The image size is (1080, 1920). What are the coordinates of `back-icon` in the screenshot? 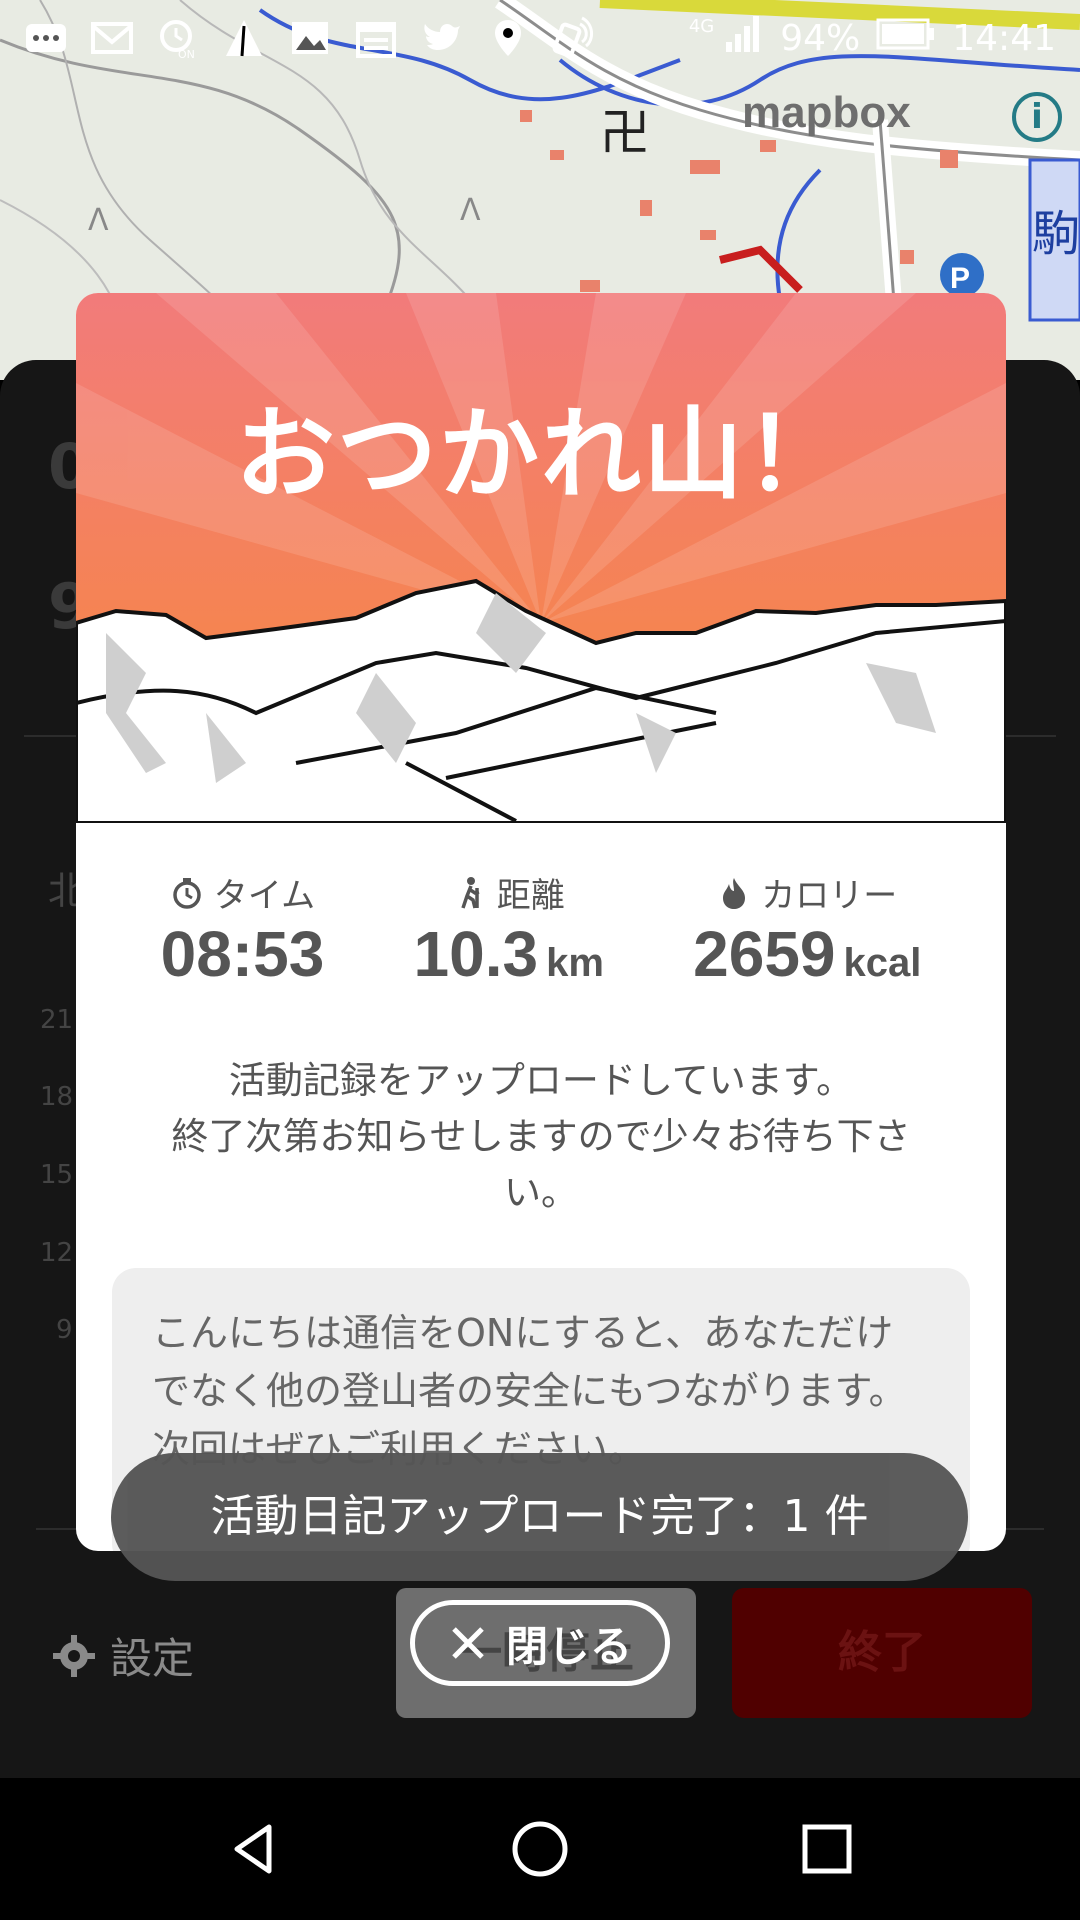 It's located at (253, 1849).